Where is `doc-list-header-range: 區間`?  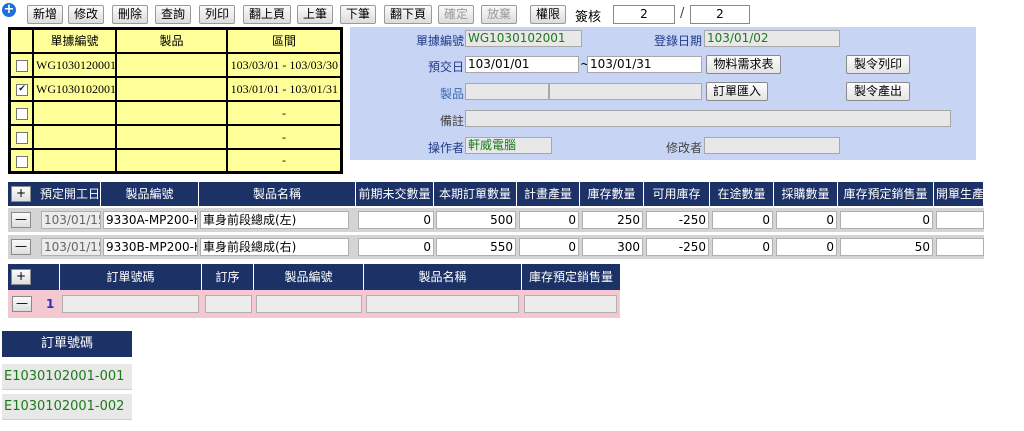
doc-list-header-range: 區間 is located at coordinates (284, 41).